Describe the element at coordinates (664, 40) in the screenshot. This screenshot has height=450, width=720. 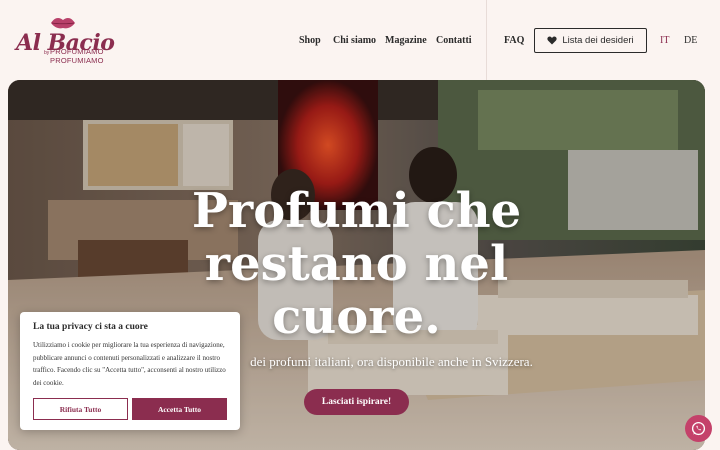
I see `language-it: IT` at that location.